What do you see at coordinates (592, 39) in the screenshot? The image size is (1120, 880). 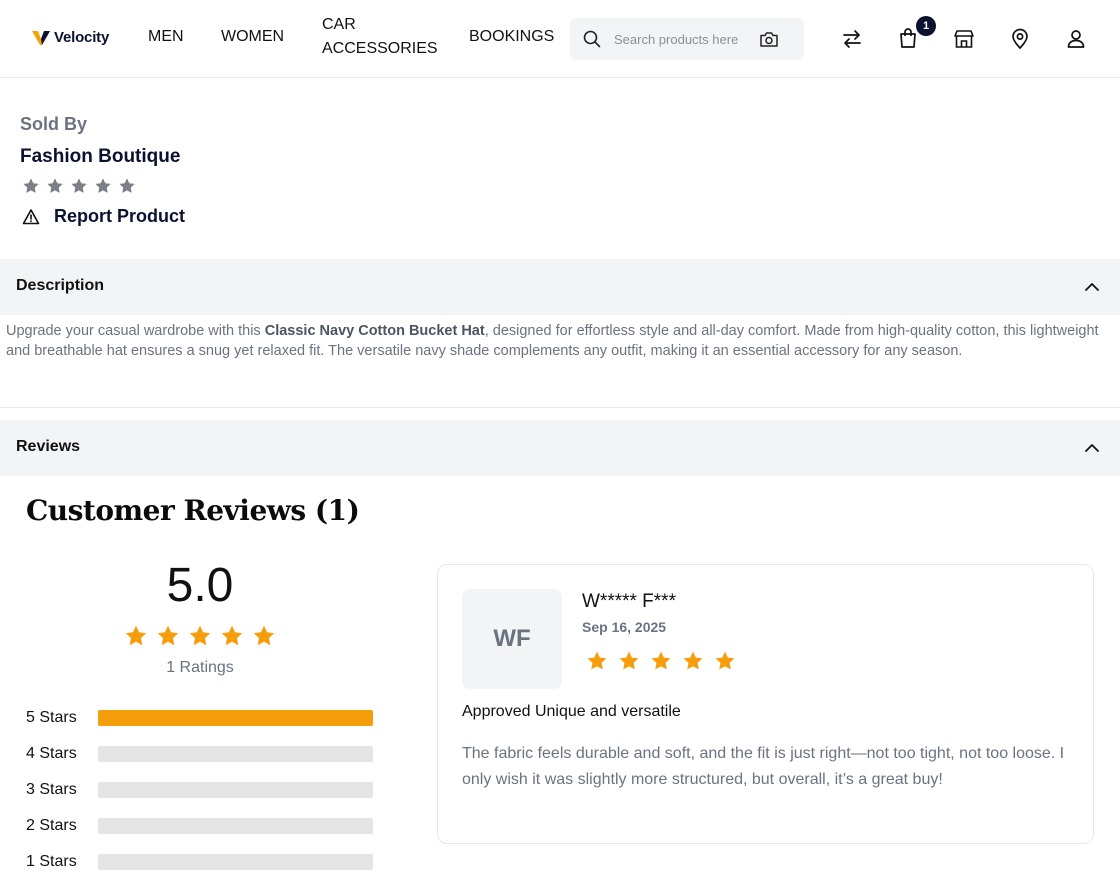 I see `search-icon` at bounding box center [592, 39].